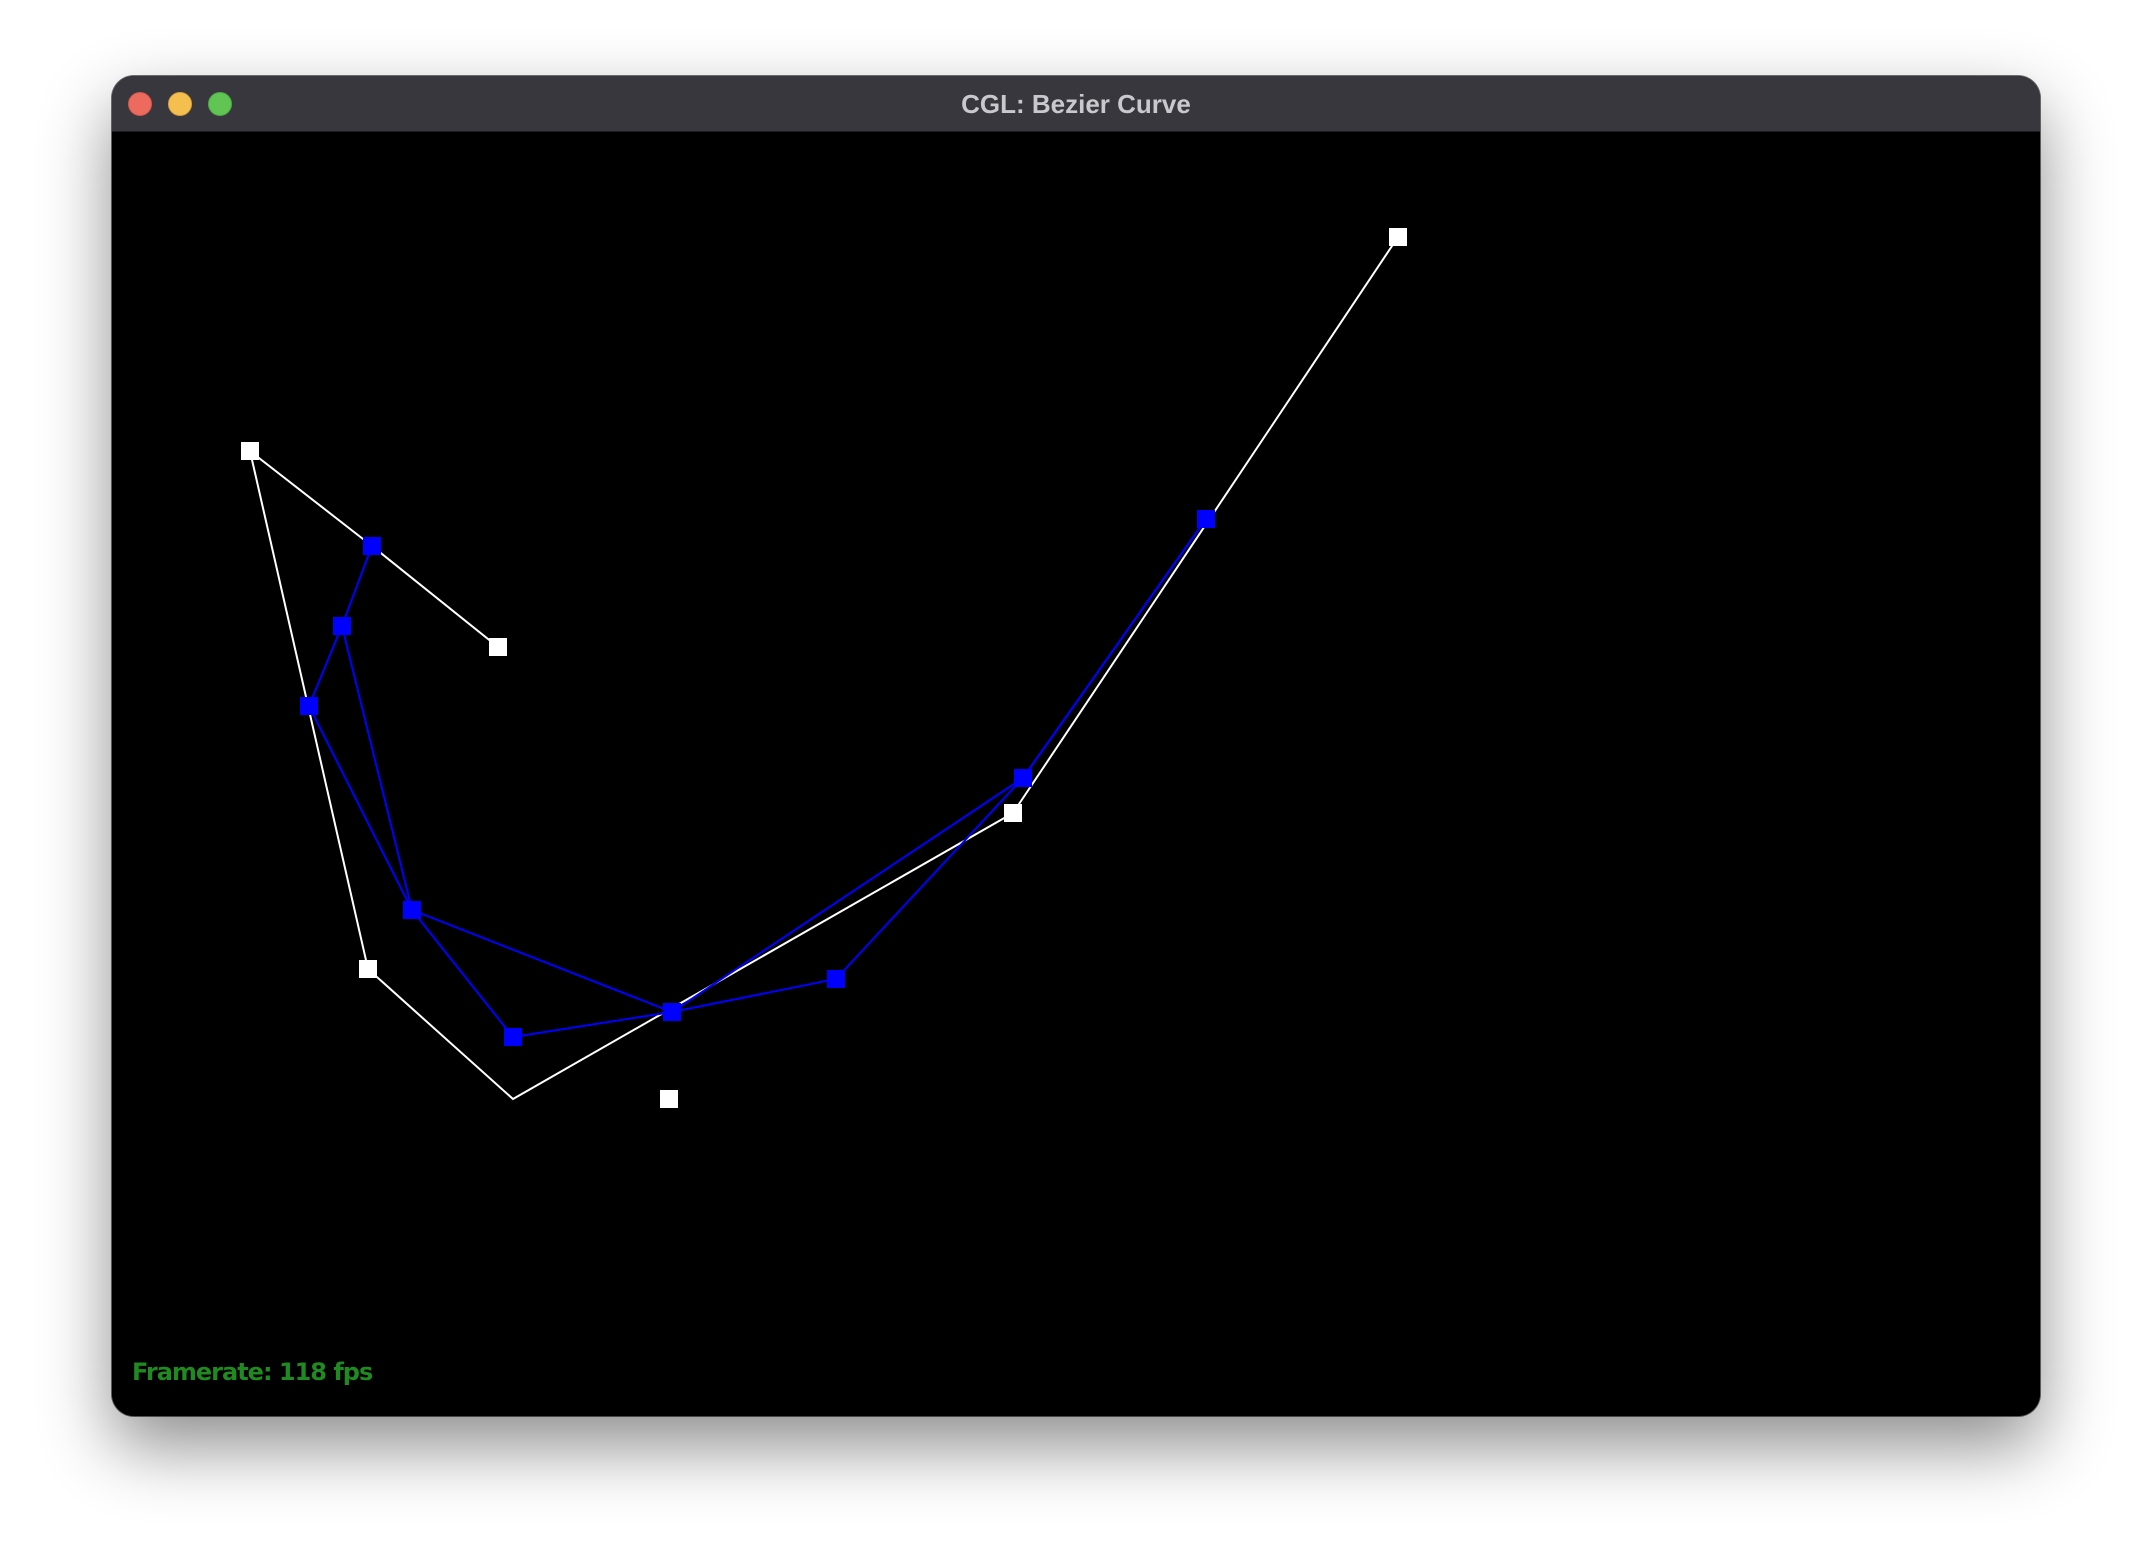 The width and height of the screenshot is (2144, 1560). What do you see at coordinates (252, 1372) in the screenshot?
I see `framerate-label: Framerate: 118 fps` at bounding box center [252, 1372].